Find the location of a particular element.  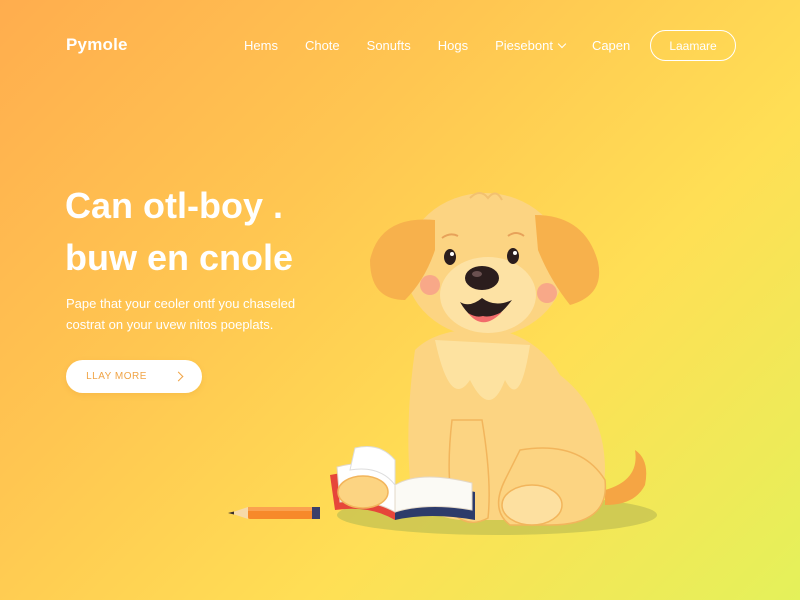

nav-item-4: Hogs is located at coordinates (453, 45).